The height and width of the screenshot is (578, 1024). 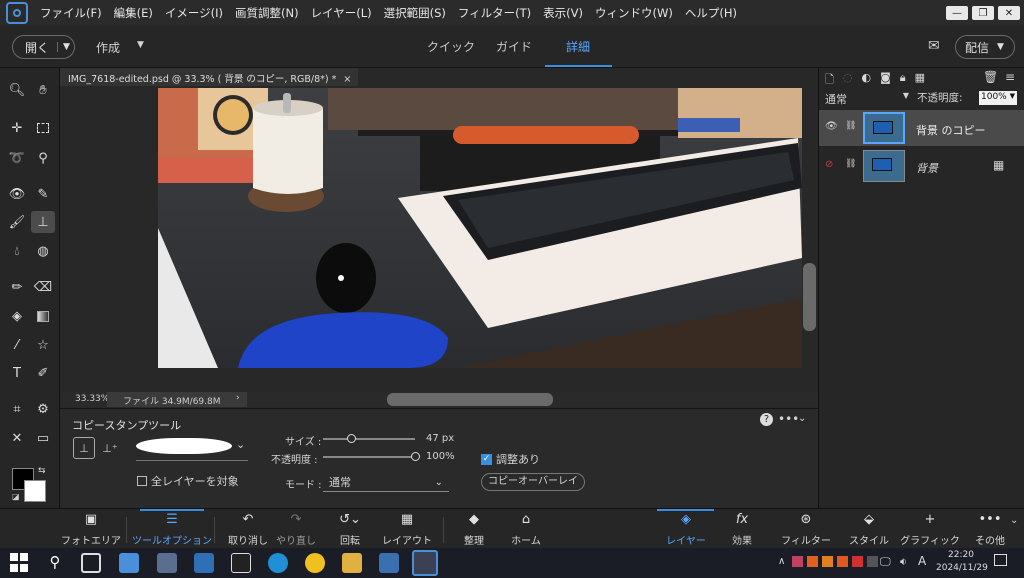 I want to click on calculator-icon, so click(x=167, y=563).